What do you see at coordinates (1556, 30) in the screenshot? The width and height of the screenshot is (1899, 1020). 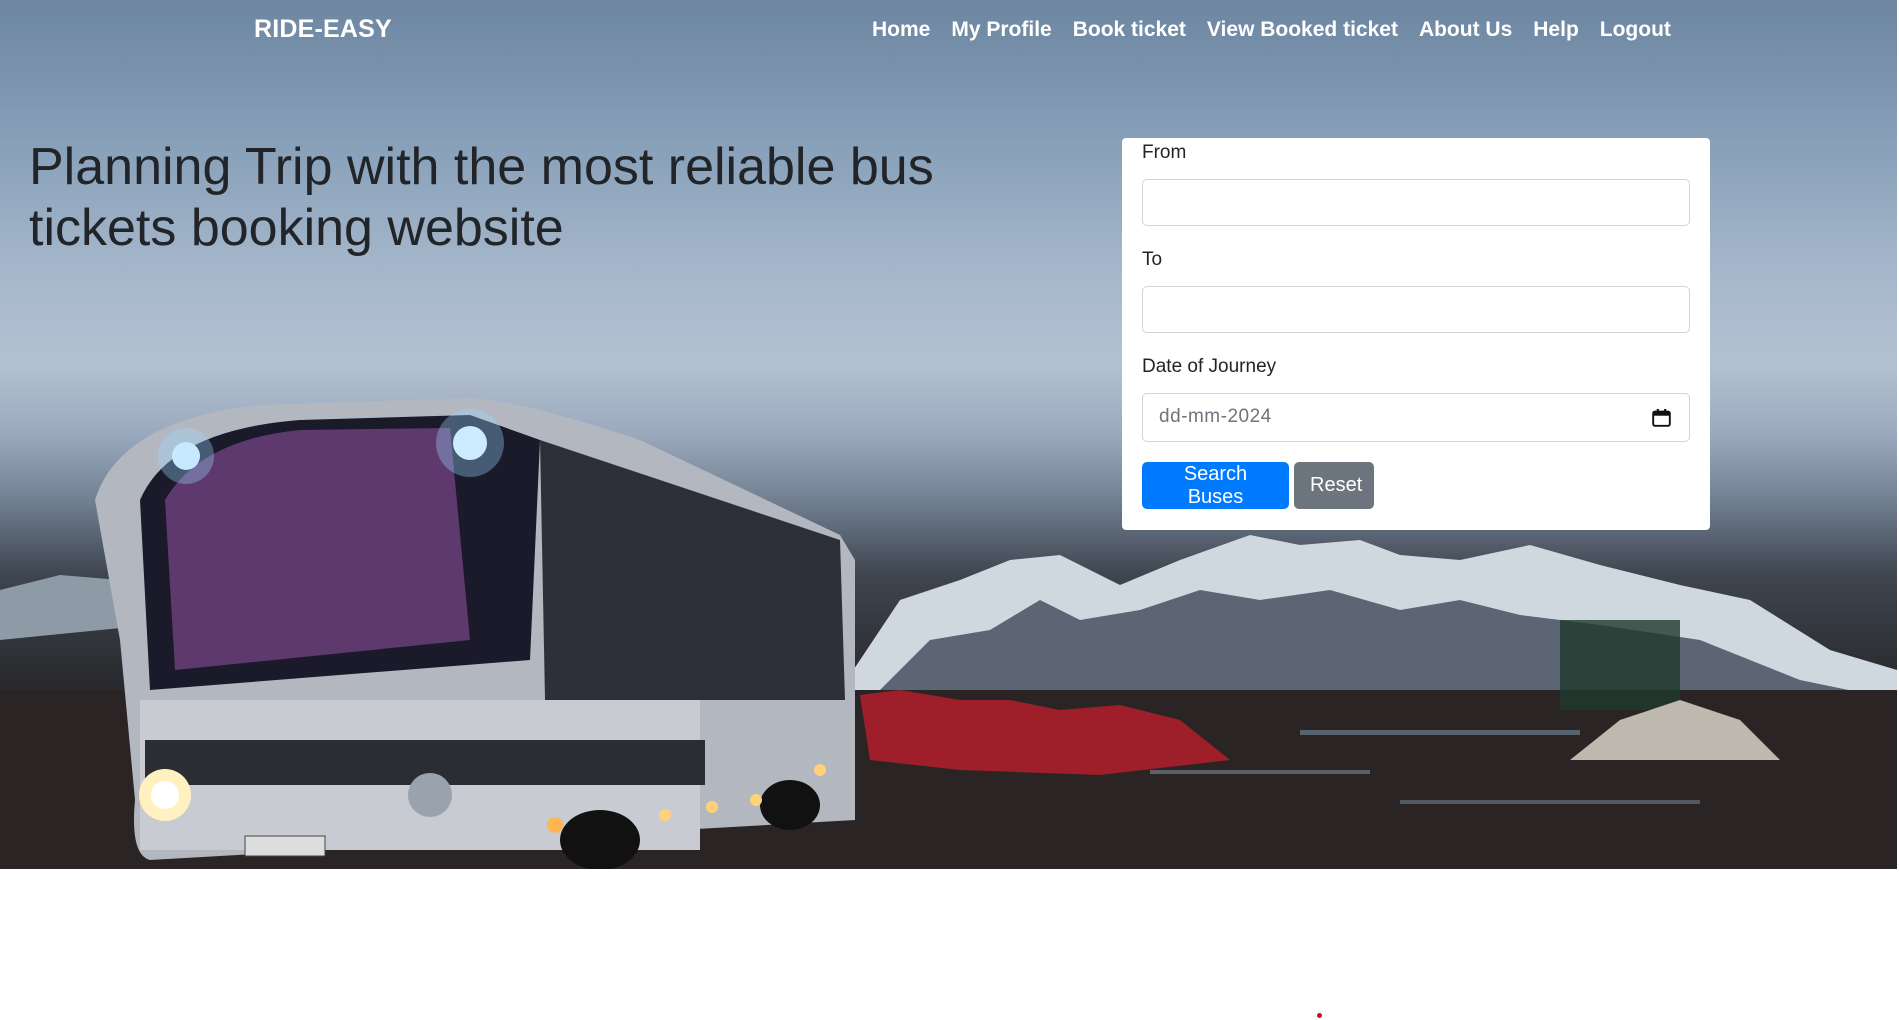 I see `nav-item-help: Help` at bounding box center [1556, 30].